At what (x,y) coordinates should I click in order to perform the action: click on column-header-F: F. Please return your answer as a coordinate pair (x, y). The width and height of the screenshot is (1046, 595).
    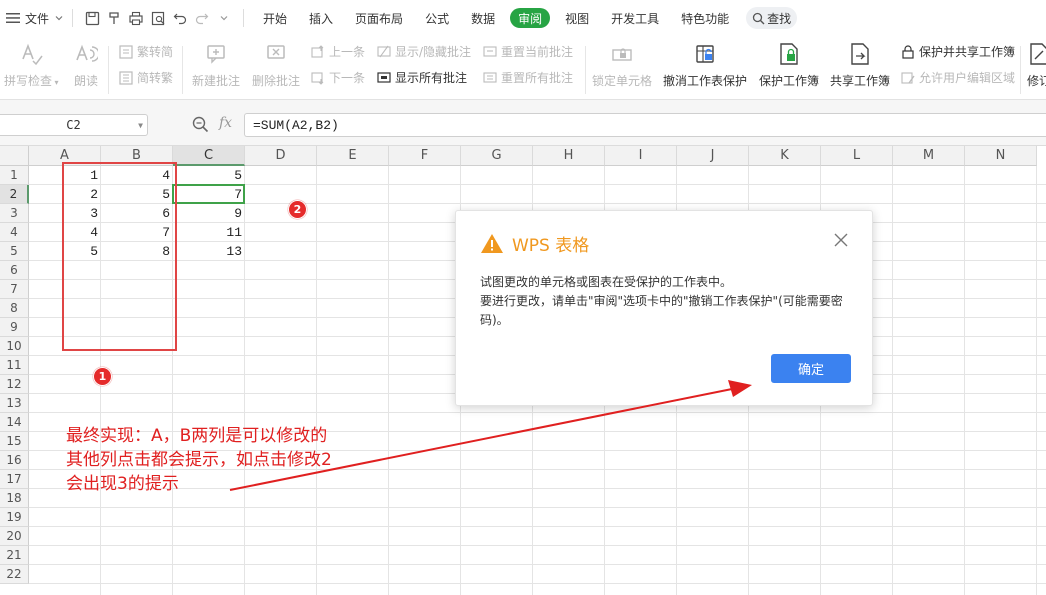
    Looking at the image, I should click on (425, 156).